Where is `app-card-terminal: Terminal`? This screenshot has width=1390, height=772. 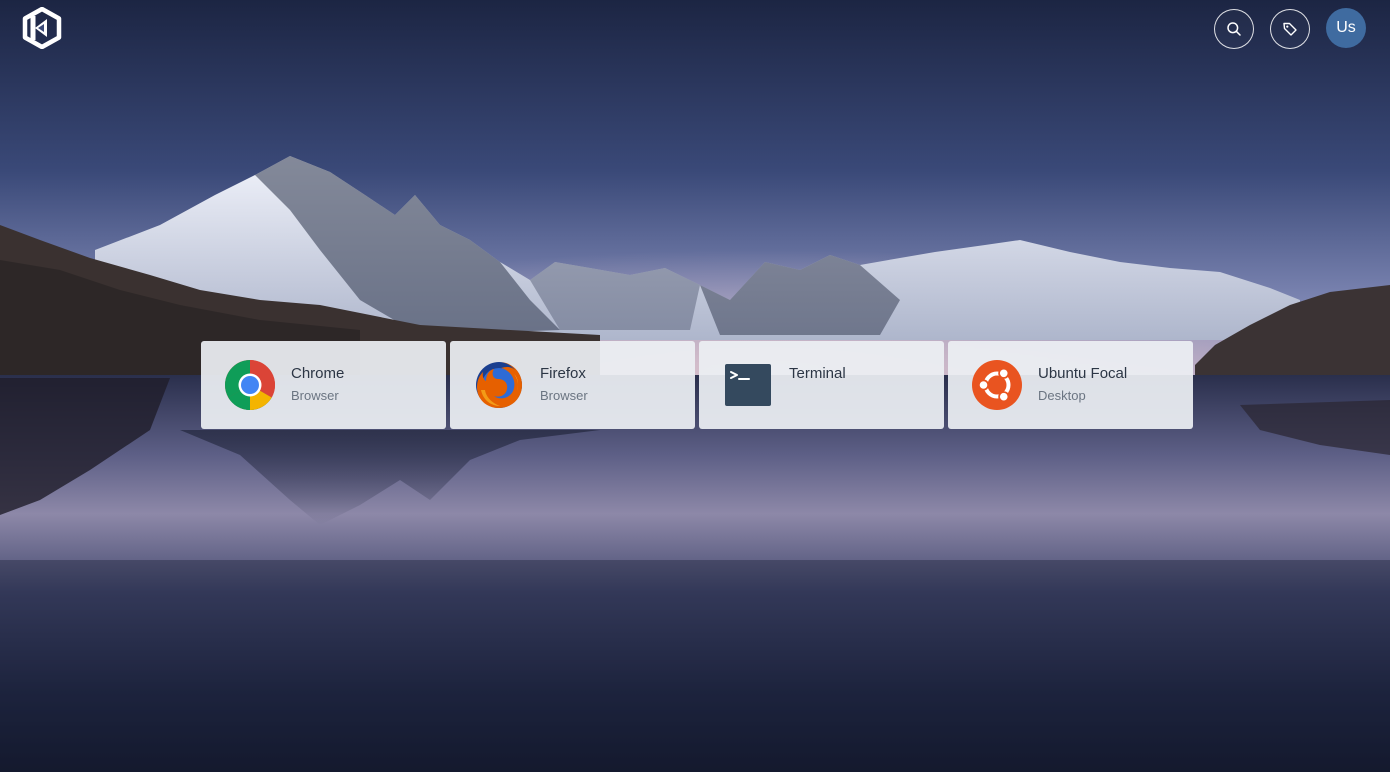 app-card-terminal: Terminal is located at coordinates (821, 385).